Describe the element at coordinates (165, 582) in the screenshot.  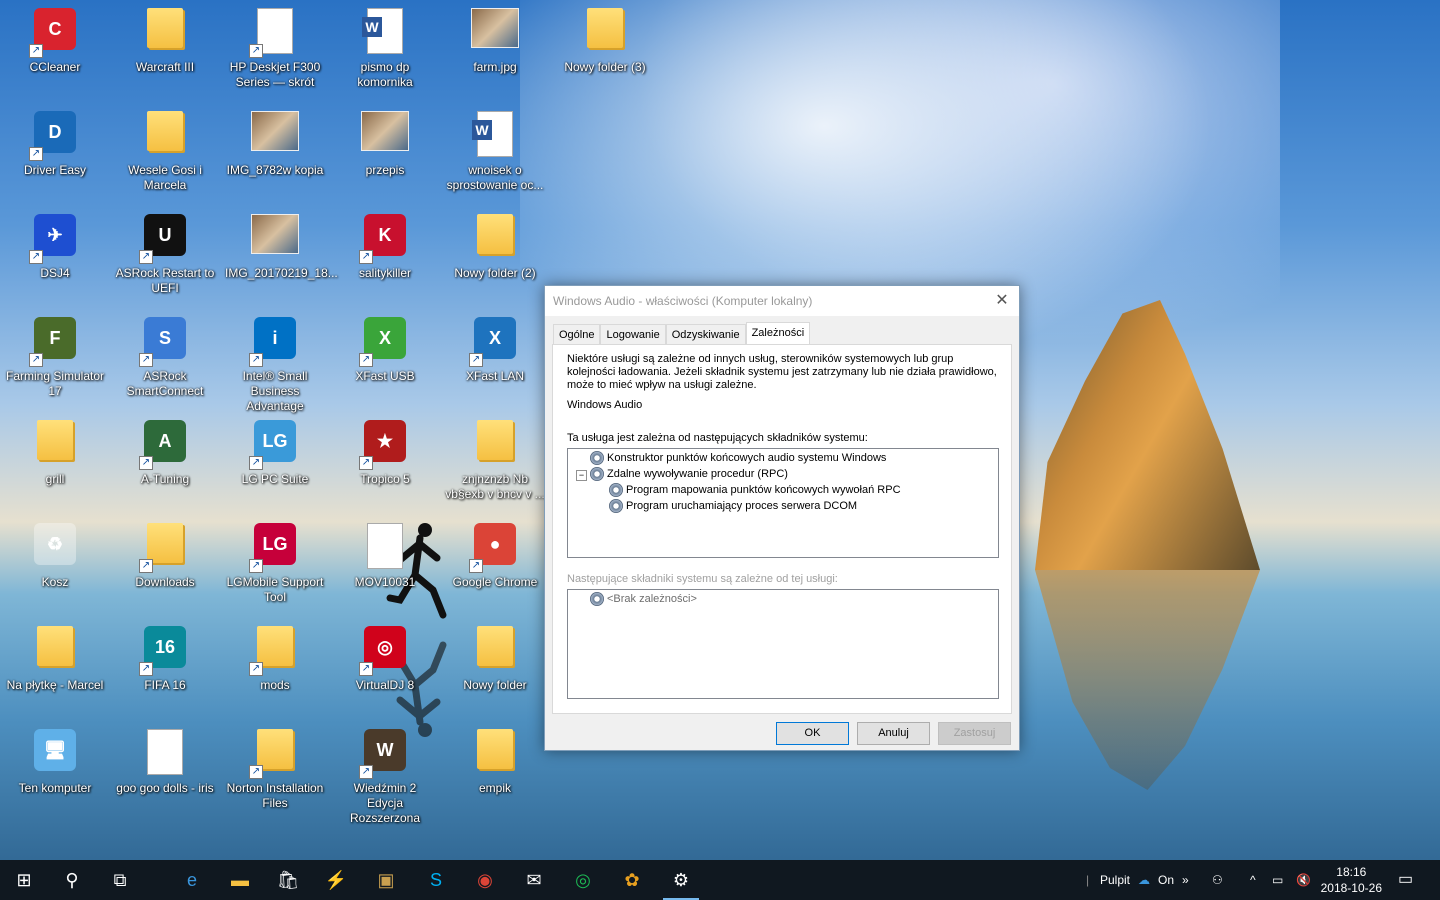
I see `desktop-icon-label: Downloads` at that location.